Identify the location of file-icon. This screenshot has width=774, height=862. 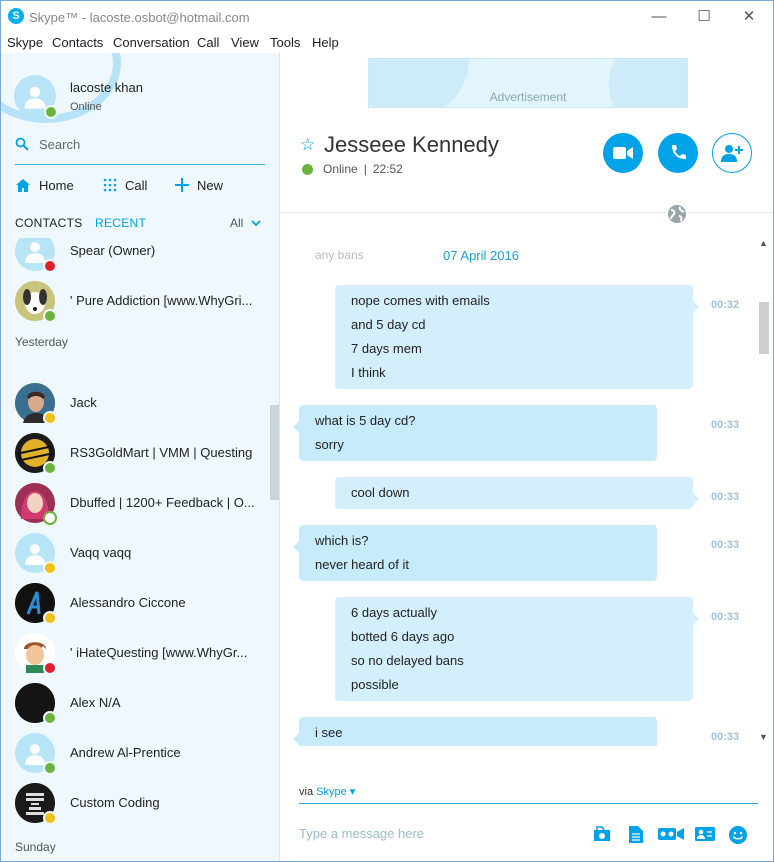
(636, 834).